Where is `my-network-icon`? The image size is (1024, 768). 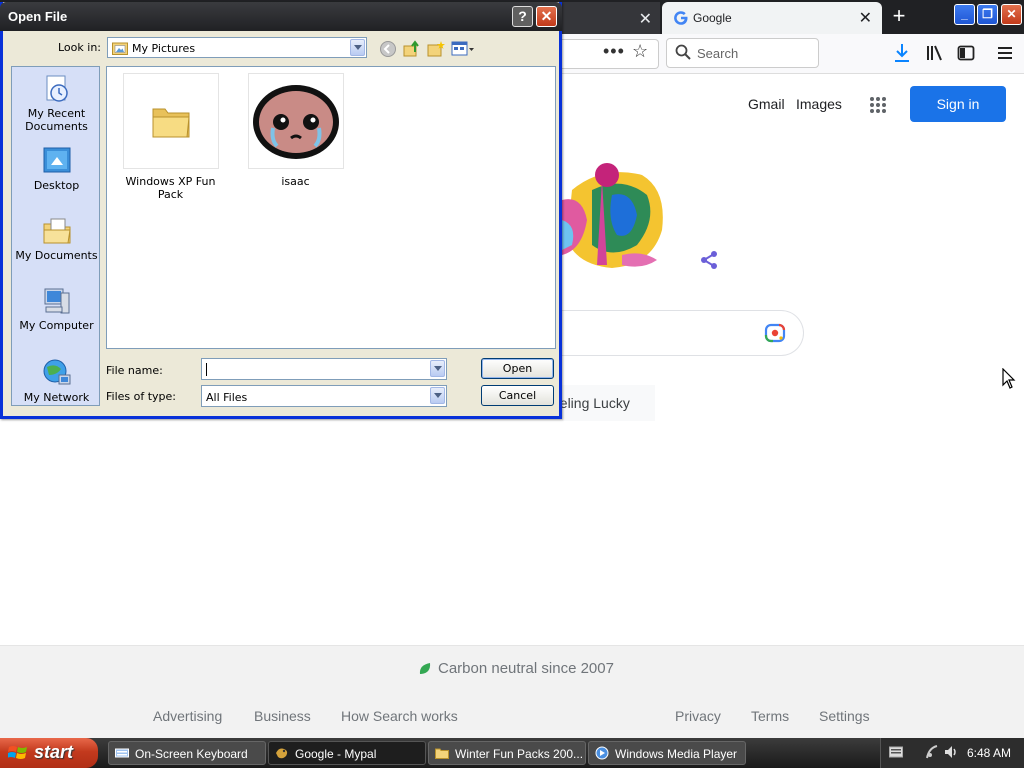 my-network-icon is located at coordinates (56, 372).